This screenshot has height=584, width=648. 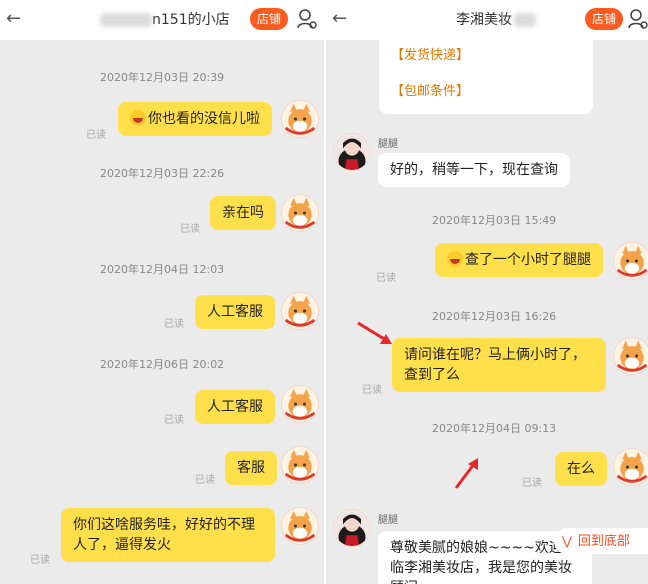 I want to click on message-text: 你也看的没信儿啦, so click(x=204, y=119).